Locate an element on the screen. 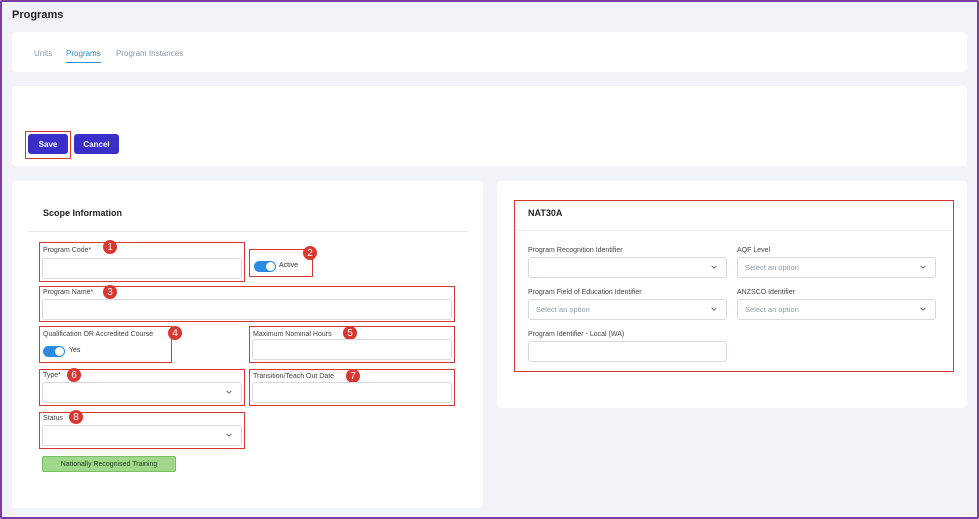 This screenshot has height=519, width=979. status-label: Status is located at coordinates (53, 418).